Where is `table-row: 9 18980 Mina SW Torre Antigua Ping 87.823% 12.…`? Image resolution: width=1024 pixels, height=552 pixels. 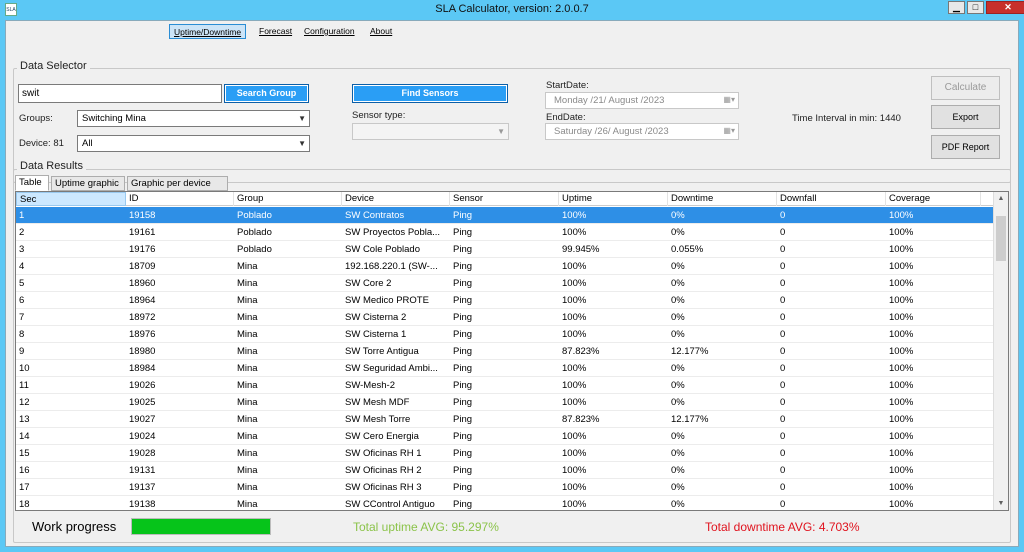
table-row: 9 18980 Mina SW Torre Antigua Ping 87.823% 12.… is located at coordinates (506, 351).